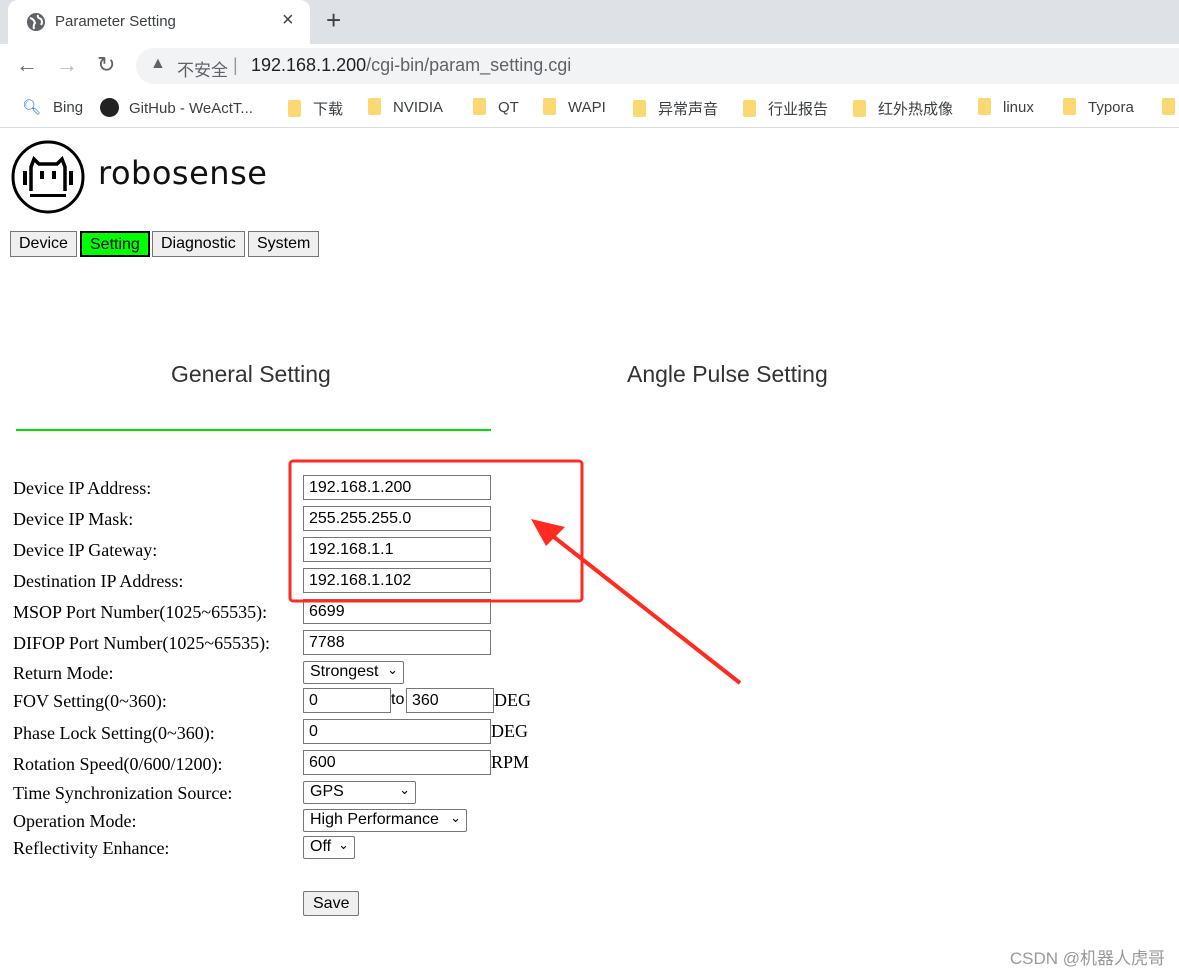  What do you see at coordinates (397, 611) in the screenshot?
I see `msop-port-input` at bounding box center [397, 611].